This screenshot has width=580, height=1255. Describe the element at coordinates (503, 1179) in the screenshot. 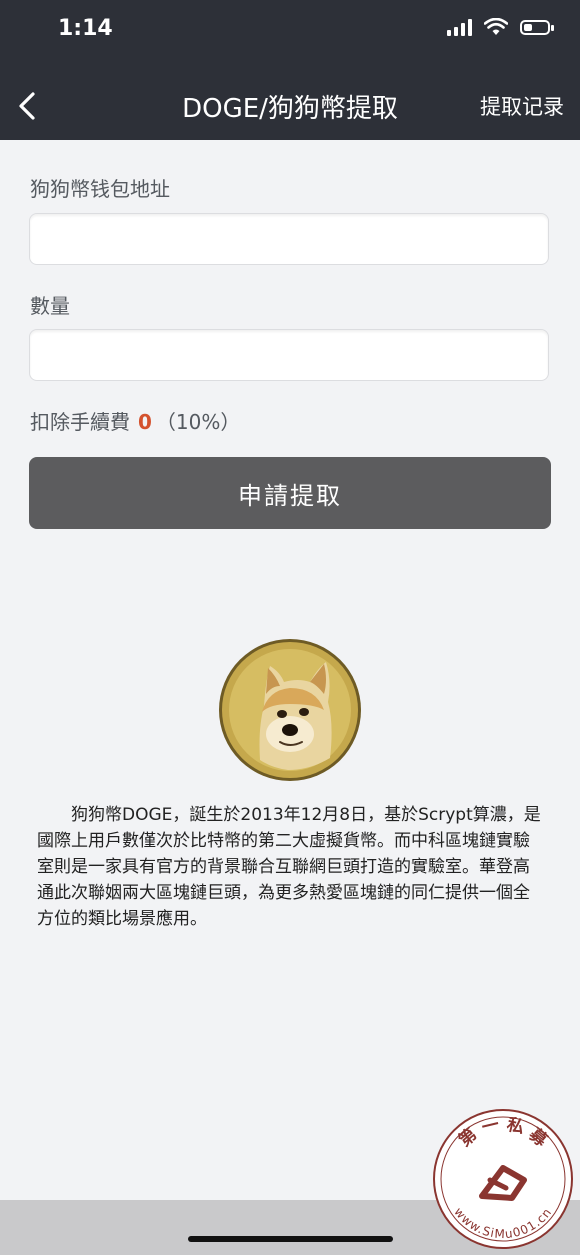

I see `watermark-seal: 第 一 私 募 www.SiMu001.cn` at that location.